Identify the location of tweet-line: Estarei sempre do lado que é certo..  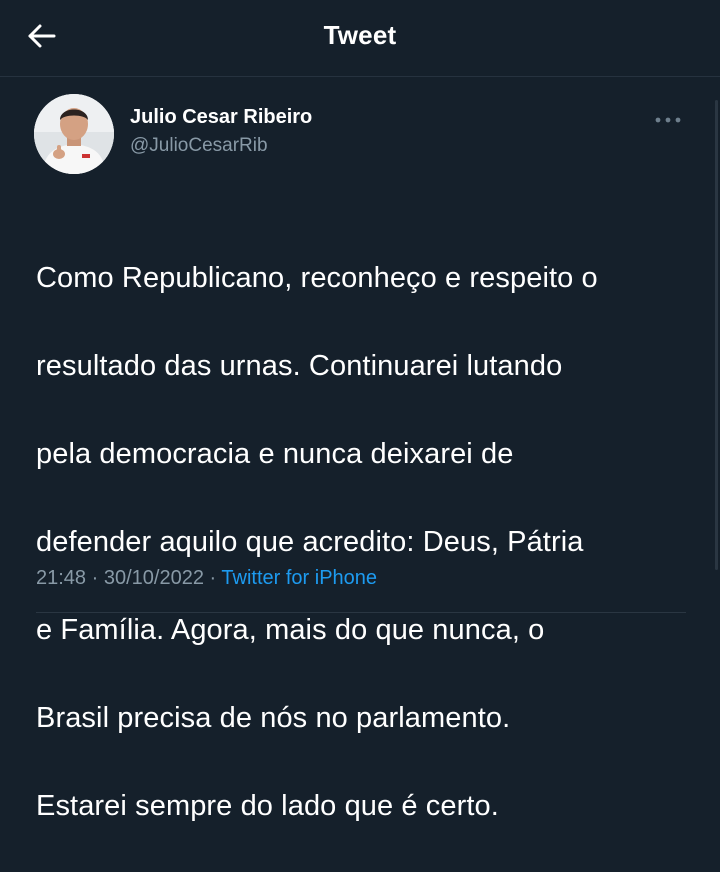
(267, 806).